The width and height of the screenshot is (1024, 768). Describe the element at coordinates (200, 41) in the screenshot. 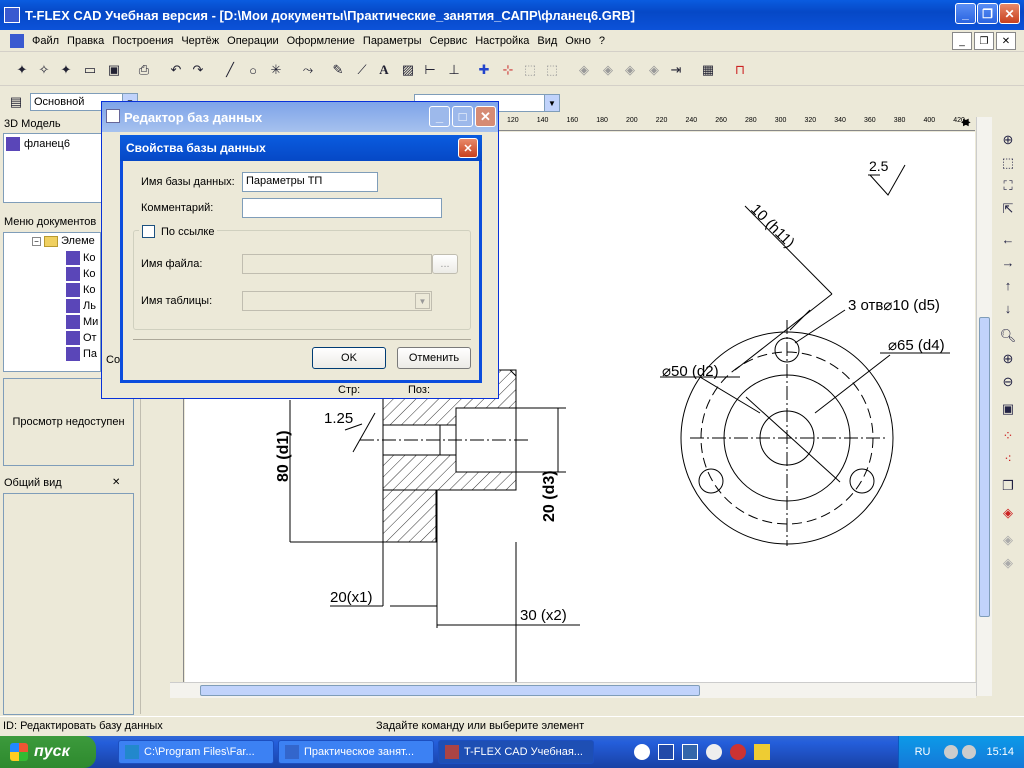

I see `menu-drawing: Чертёж` at that location.